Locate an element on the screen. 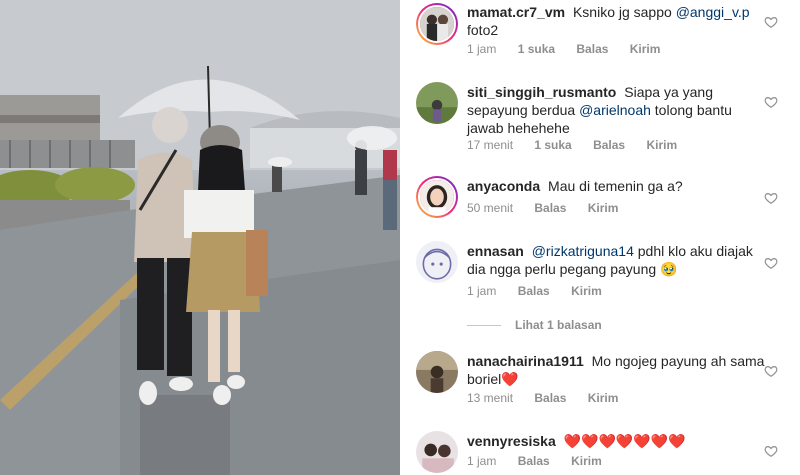 The width and height of the screenshot is (800, 475). comment-username: vennyresiska is located at coordinates (511, 441).